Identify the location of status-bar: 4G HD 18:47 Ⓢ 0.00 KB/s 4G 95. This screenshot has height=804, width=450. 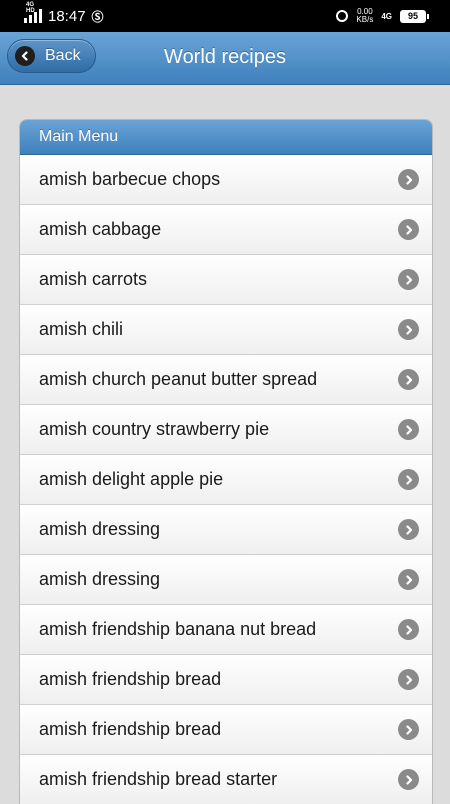
(225, 16).